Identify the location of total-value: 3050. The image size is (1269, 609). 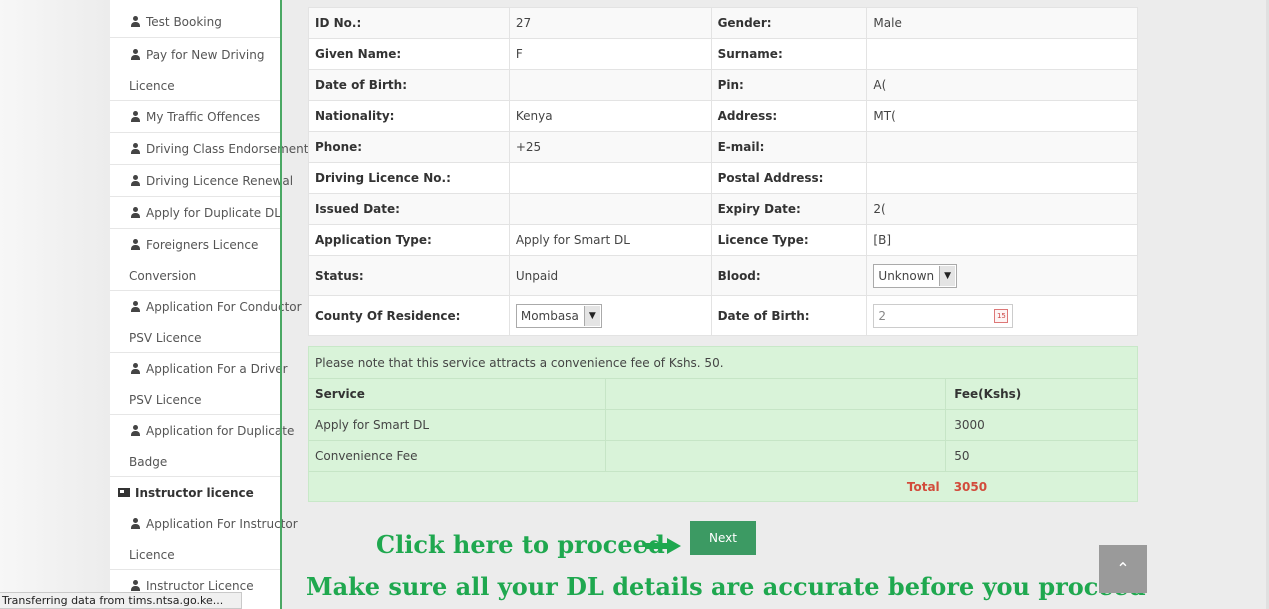
(1041, 487).